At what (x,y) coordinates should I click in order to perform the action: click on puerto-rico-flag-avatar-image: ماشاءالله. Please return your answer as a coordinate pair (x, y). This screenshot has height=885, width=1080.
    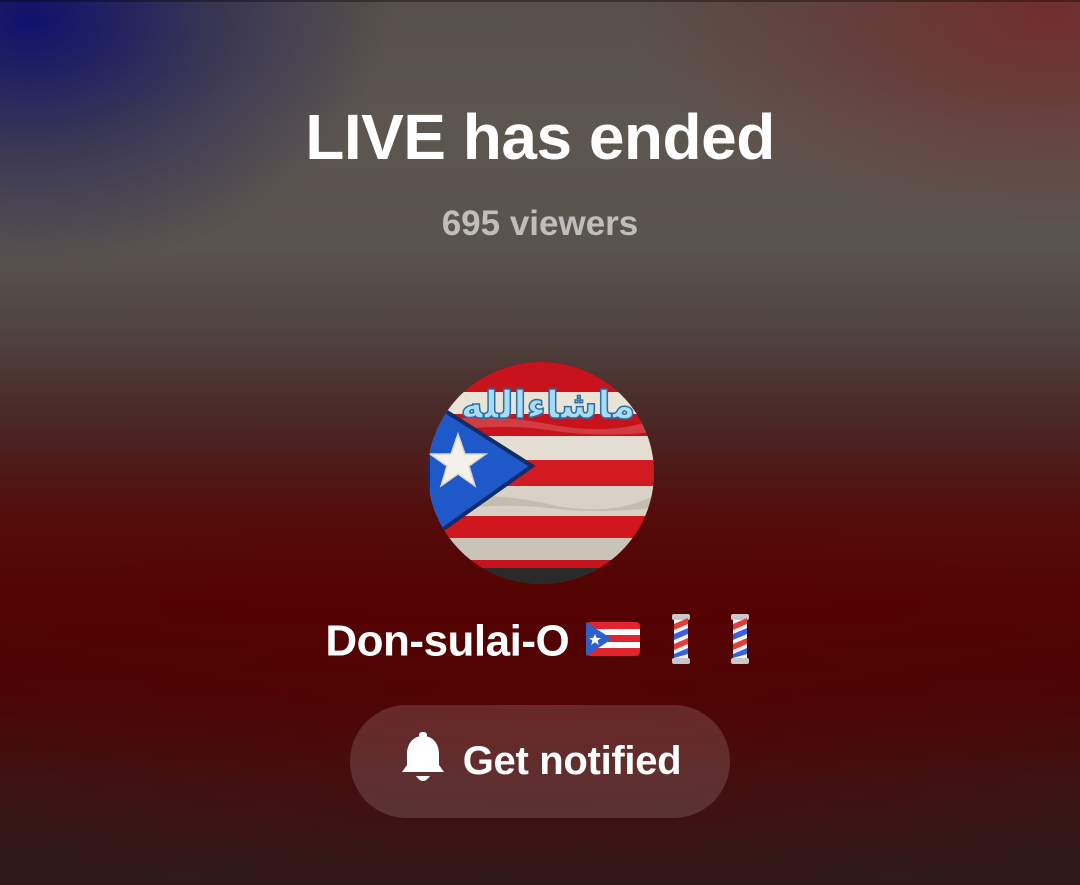
    Looking at the image, I should click on (541, 473).